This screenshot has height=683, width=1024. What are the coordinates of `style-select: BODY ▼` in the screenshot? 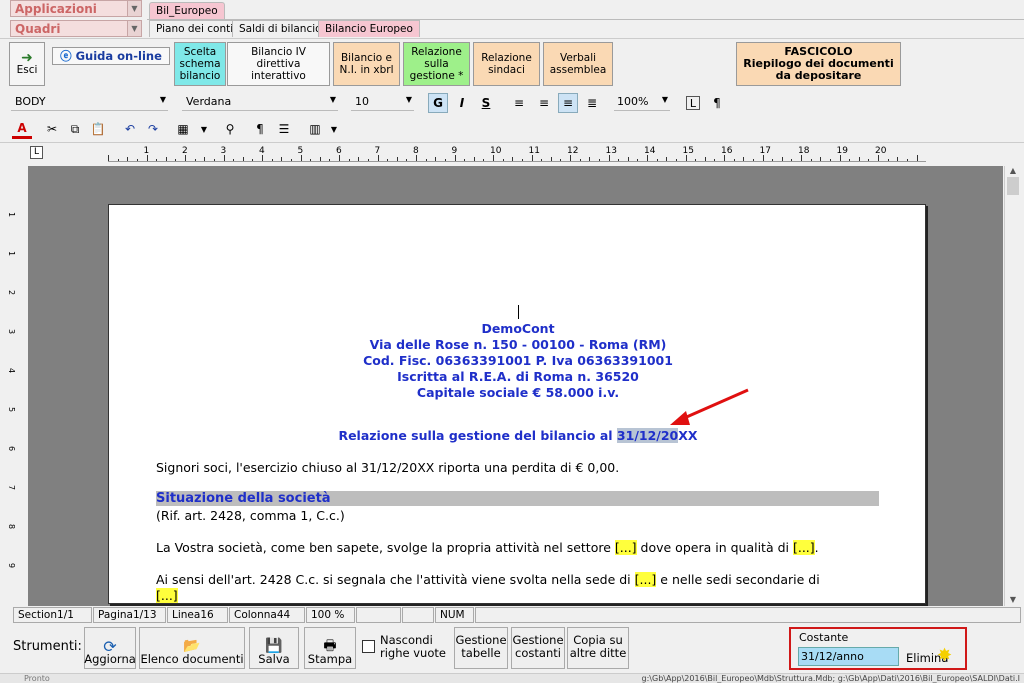 It's located at (89, 102).